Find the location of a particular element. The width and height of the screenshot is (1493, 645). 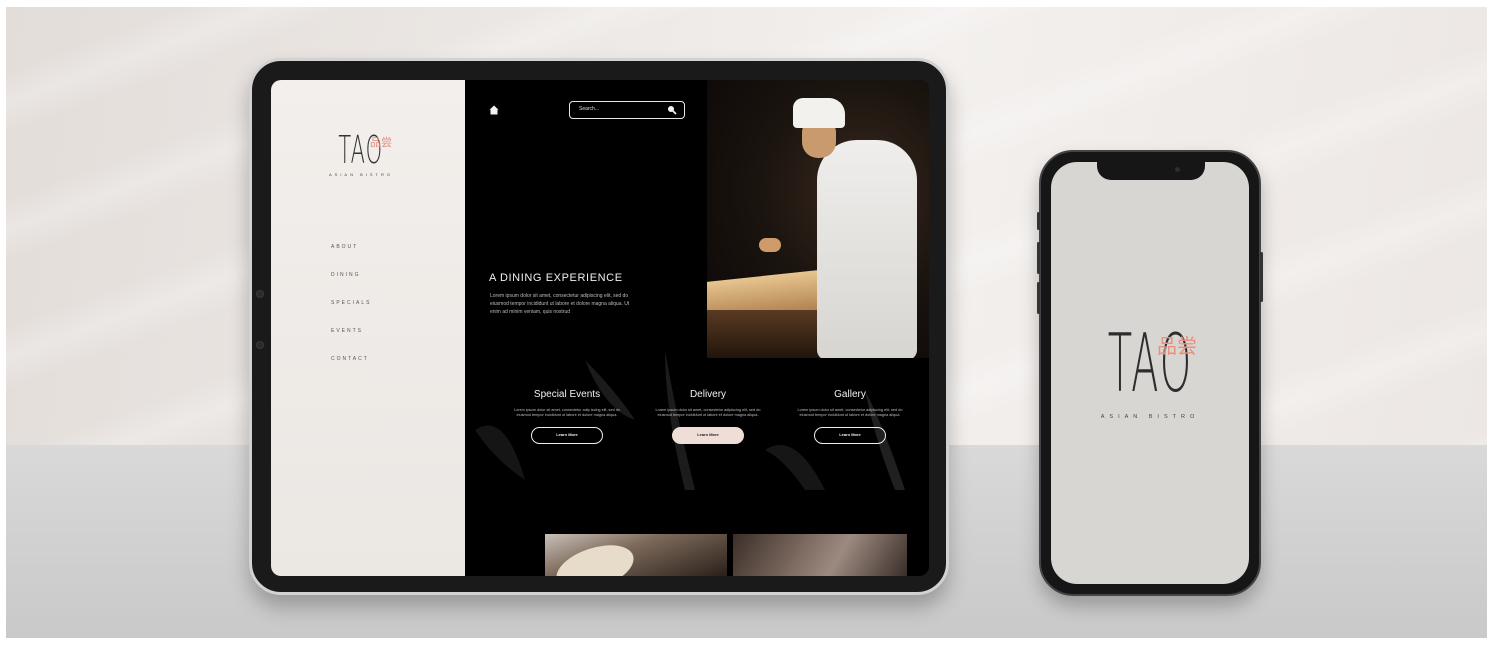

phone-volume-down is located at coordinates (1038, 298).